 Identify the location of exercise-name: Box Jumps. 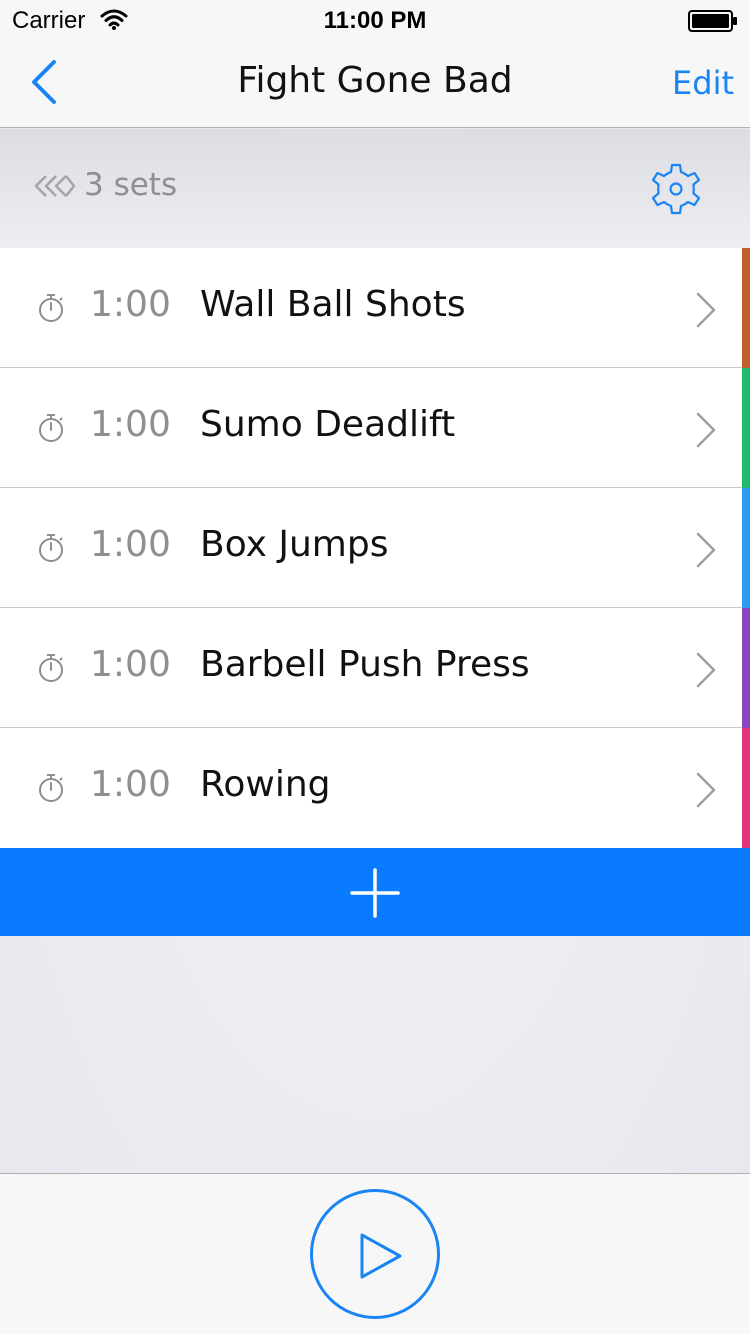
(294, 544).